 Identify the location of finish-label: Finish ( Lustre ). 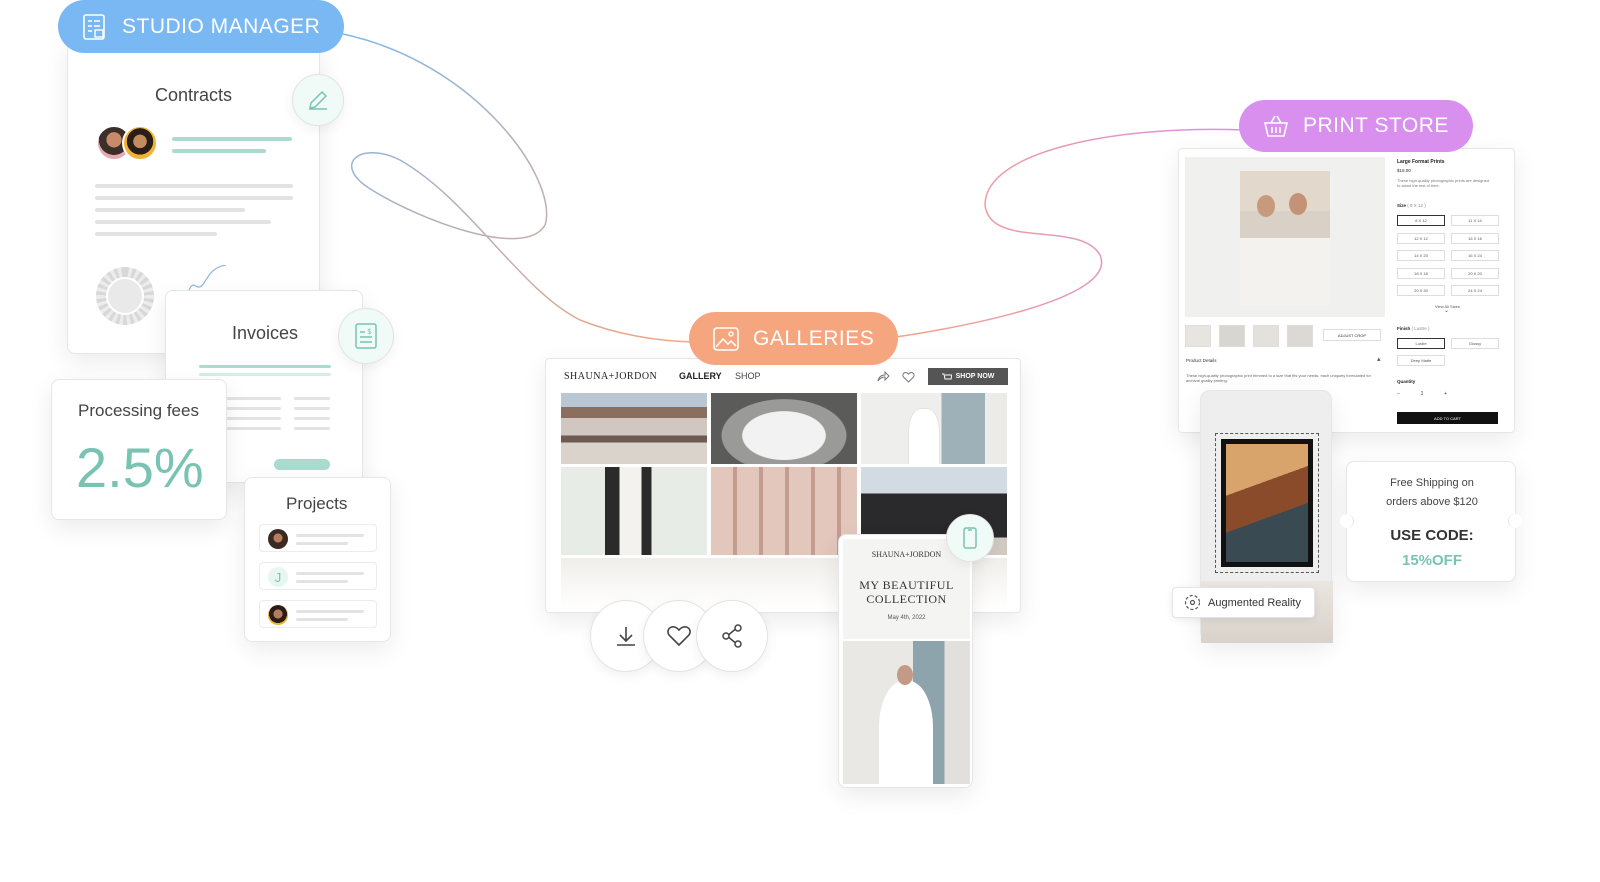
(1413, 328).